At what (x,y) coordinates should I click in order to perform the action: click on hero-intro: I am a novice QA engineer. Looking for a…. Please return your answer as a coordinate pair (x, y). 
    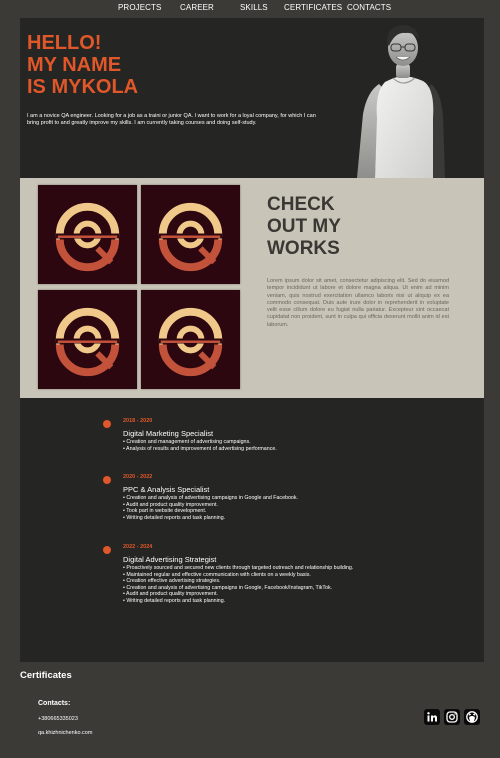
    Looking at the image, I should click on (171, 119).